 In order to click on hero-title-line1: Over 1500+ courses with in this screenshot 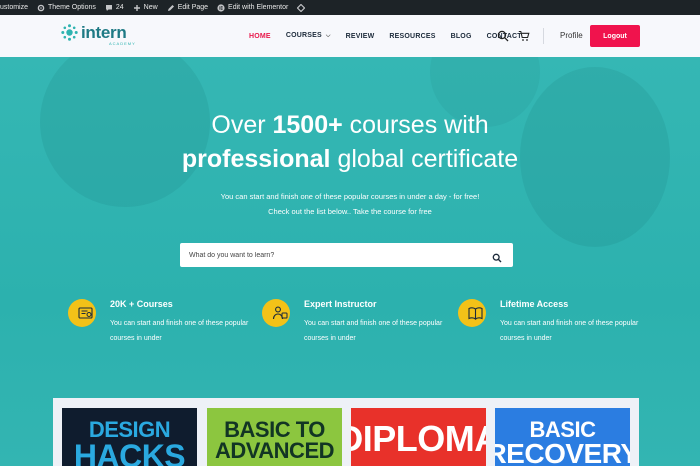, I will do `click(350, 125)`.